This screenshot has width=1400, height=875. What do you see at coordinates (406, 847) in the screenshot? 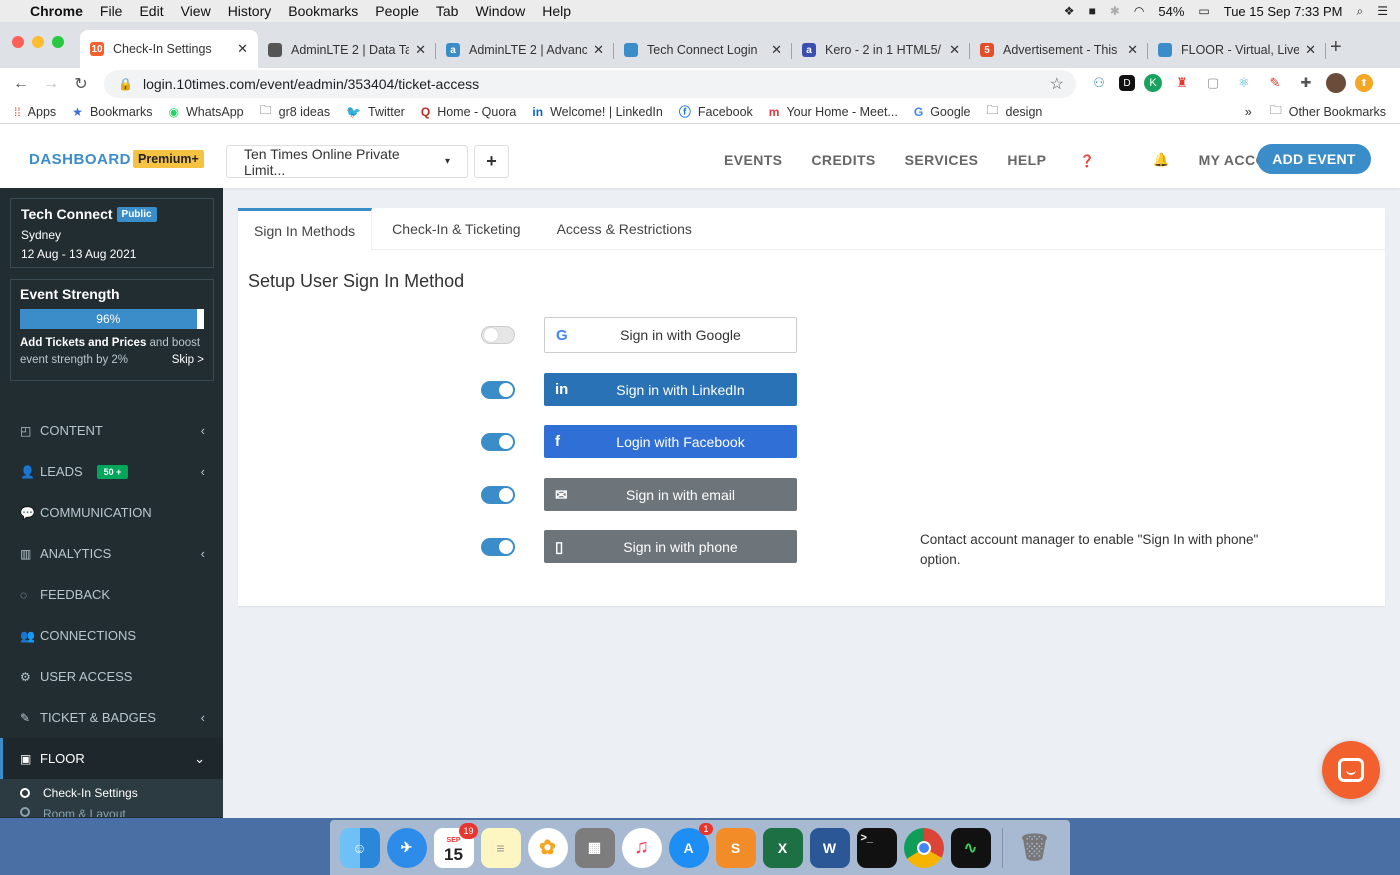
I see `safari-icon: ✈` at bounding box center [406, 847].